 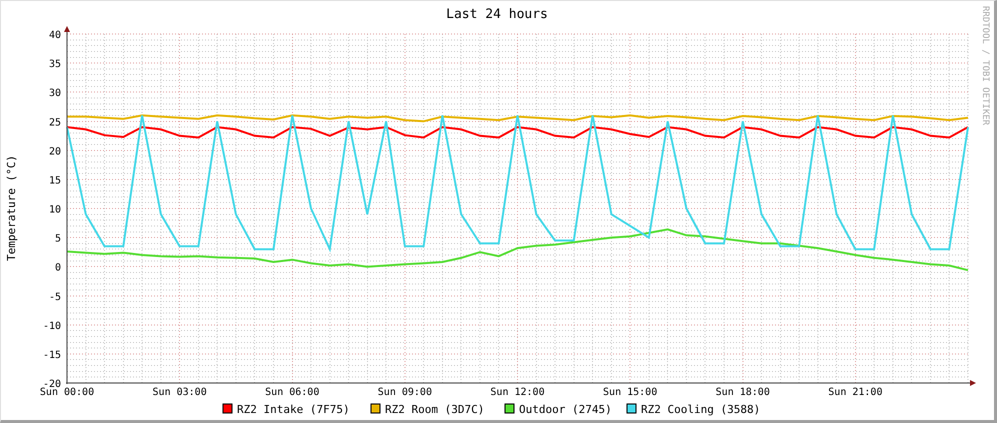 I want to click on tick-label: Sun 21:00, so click(x=855, y=392).